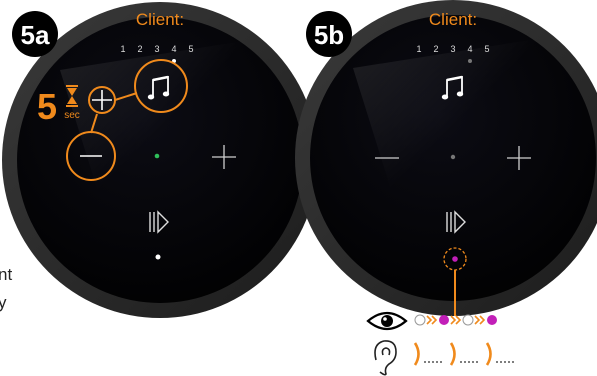 The width and height of the screenshot is (597, 376). What do you see at coordinates (173, 49) in the screenshot?
I see `client-number-a-4: 4` at bounding box center [173, 49].